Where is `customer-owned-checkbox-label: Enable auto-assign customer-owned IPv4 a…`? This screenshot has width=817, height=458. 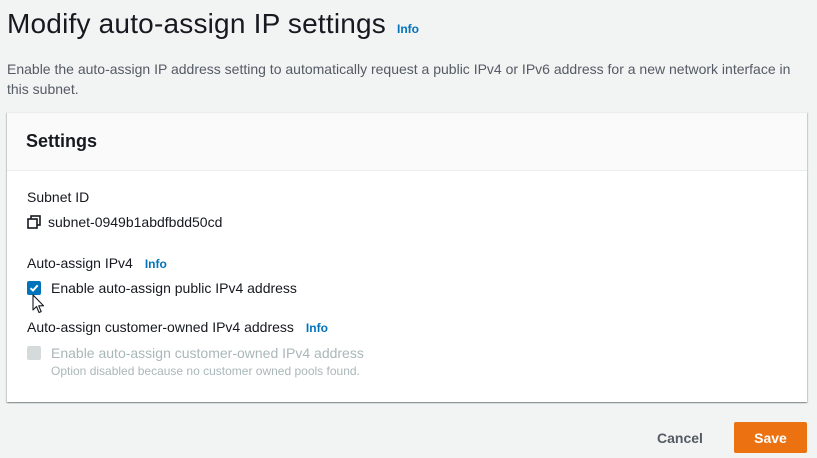
customer-owned-checkbox-label: Enable auto-assign customer-owned IPv4 a… is located at coordinates (207, 353).